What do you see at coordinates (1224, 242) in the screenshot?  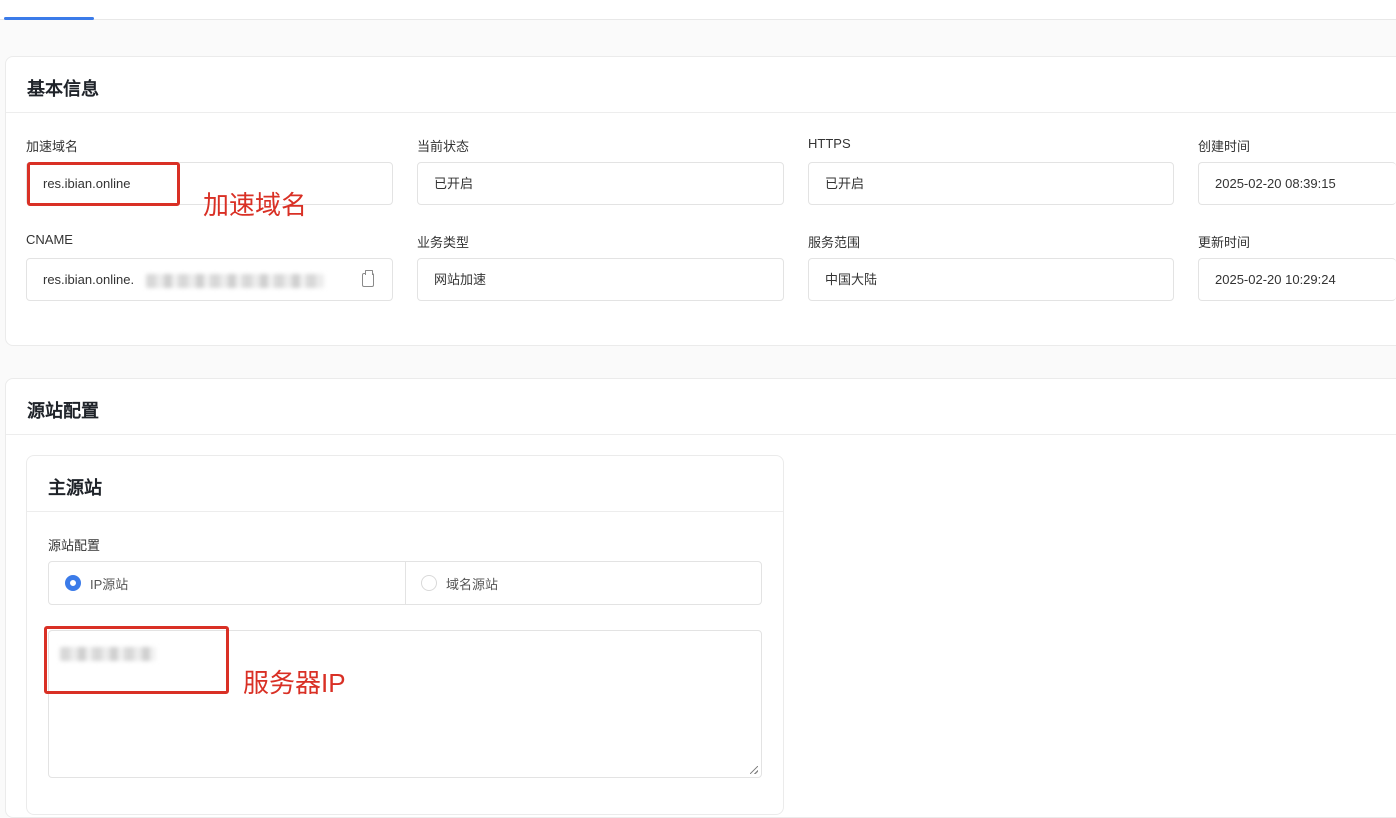 I see `updated-time-label: 更新时间` at bounding box center [1224, 242].